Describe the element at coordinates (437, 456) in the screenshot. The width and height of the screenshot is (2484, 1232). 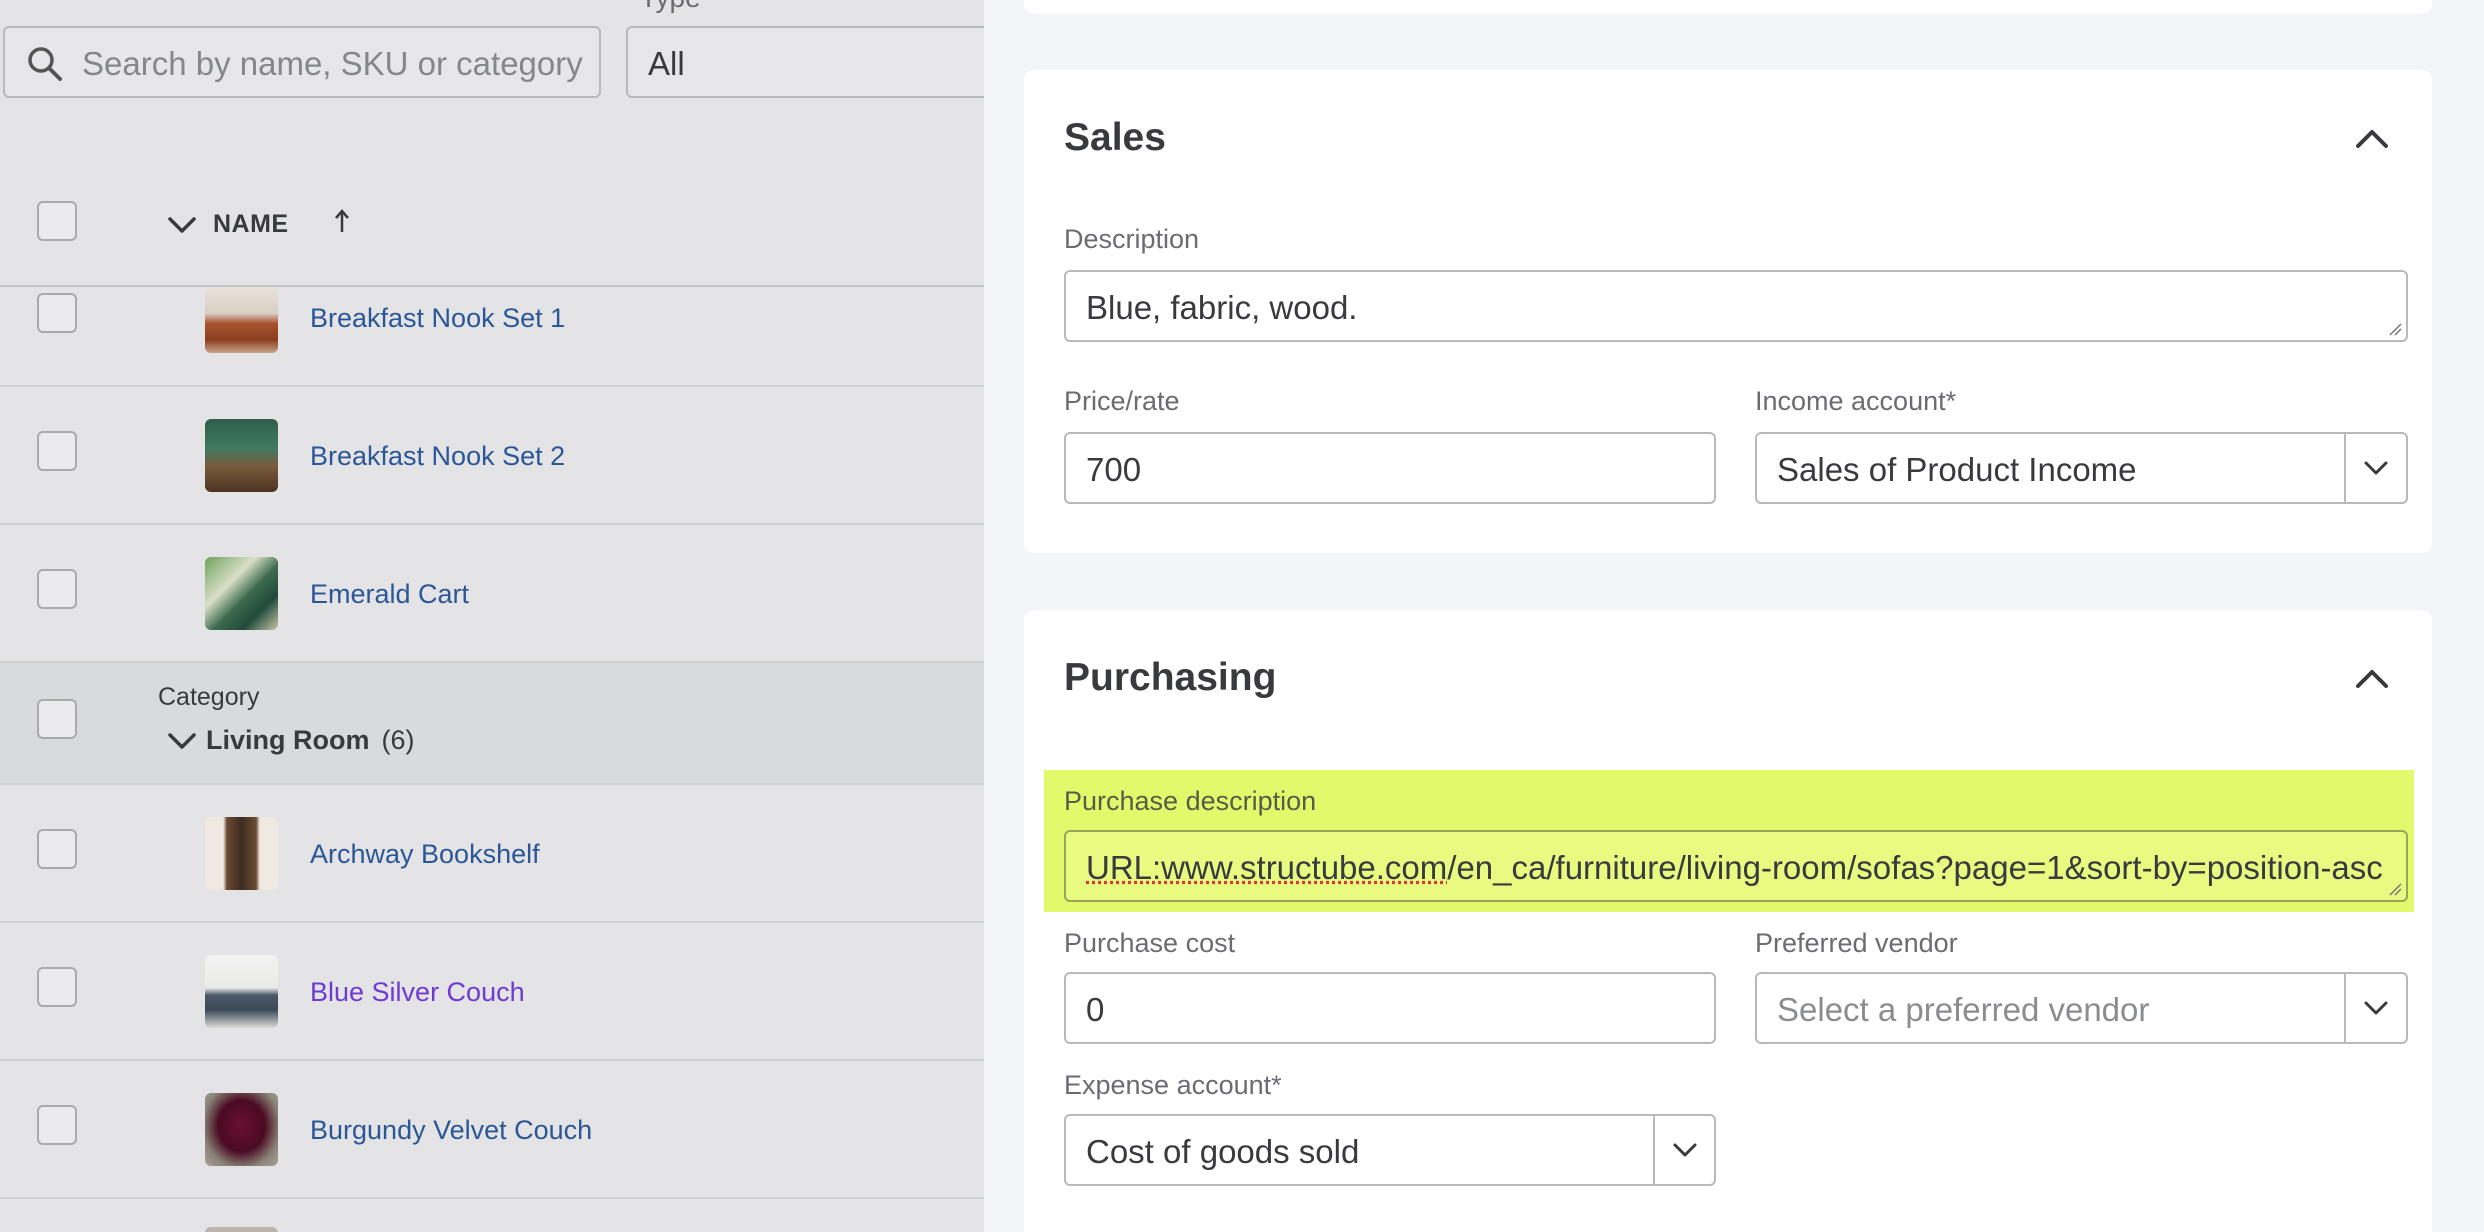
I see `item-name-link: Breakfast Nook Set 2` at that location.